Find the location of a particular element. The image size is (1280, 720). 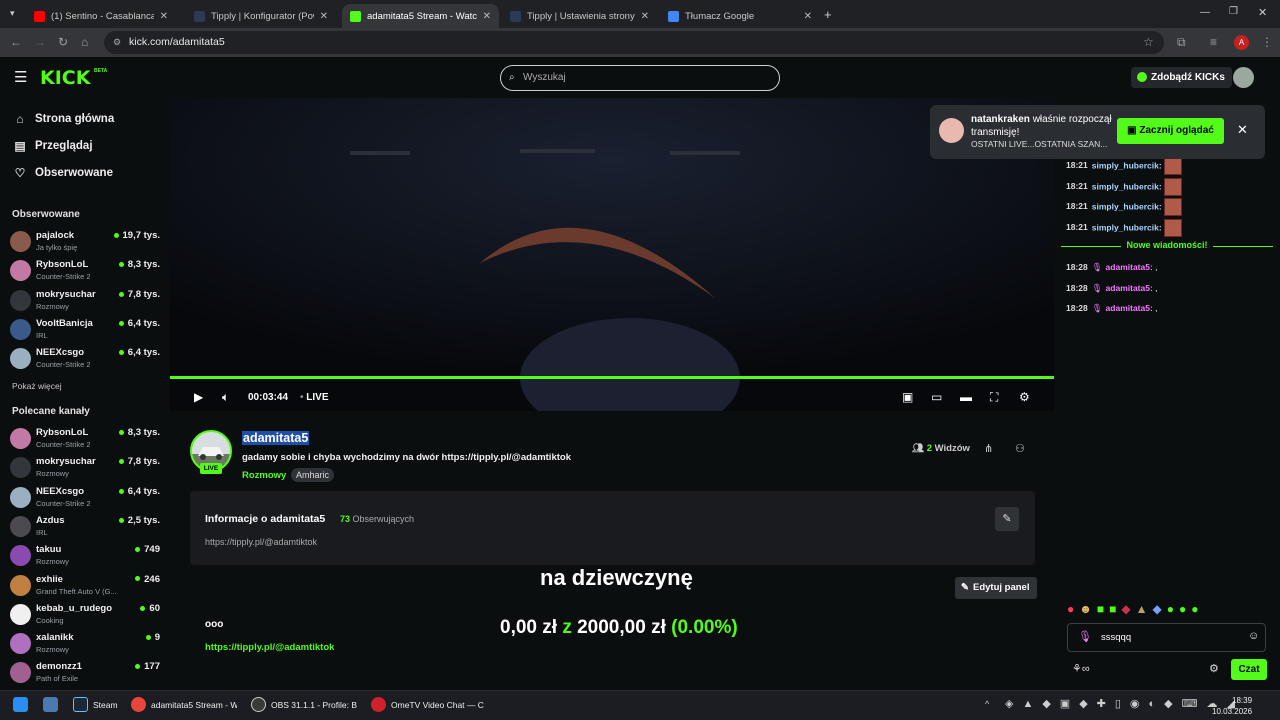

new-tab-icon: + is located at coordinates (828, 14).